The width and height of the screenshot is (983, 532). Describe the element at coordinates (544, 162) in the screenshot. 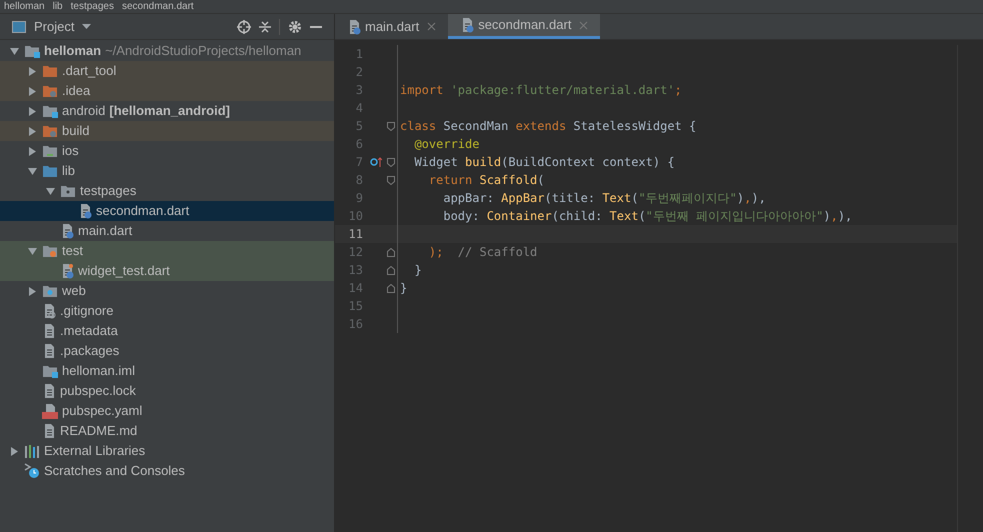

I see `code-line: Widget build(BuildContext context) {` at that location.